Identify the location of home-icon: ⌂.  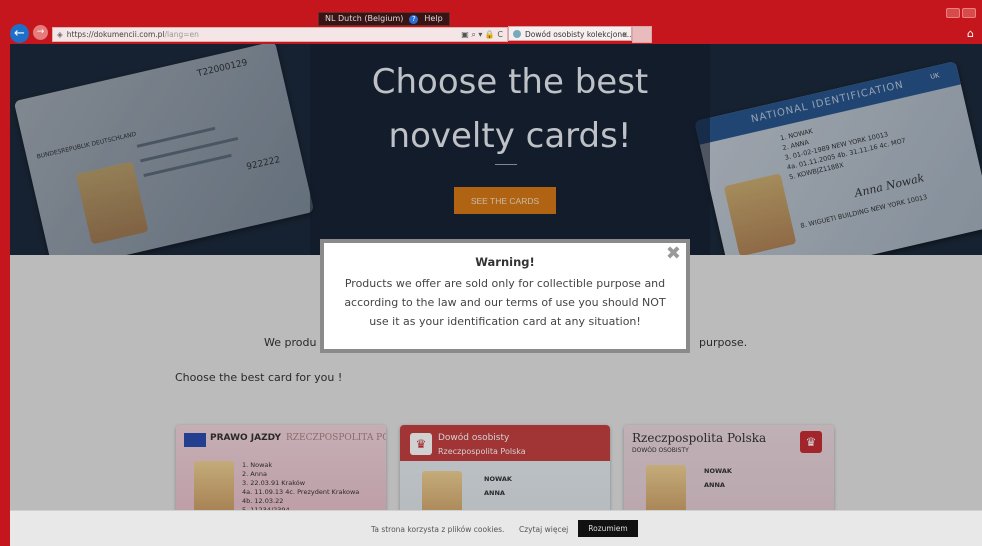
(970, 33).